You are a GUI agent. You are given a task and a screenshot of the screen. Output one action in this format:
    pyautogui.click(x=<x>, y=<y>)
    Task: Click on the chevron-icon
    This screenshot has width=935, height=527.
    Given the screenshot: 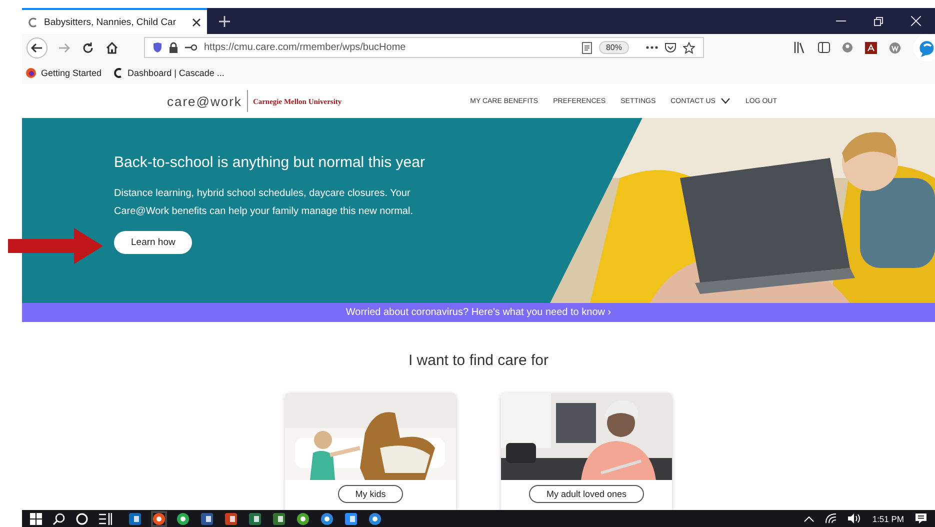 What is the action you would take?
    pyautogui.click(x=725, y=101)
    